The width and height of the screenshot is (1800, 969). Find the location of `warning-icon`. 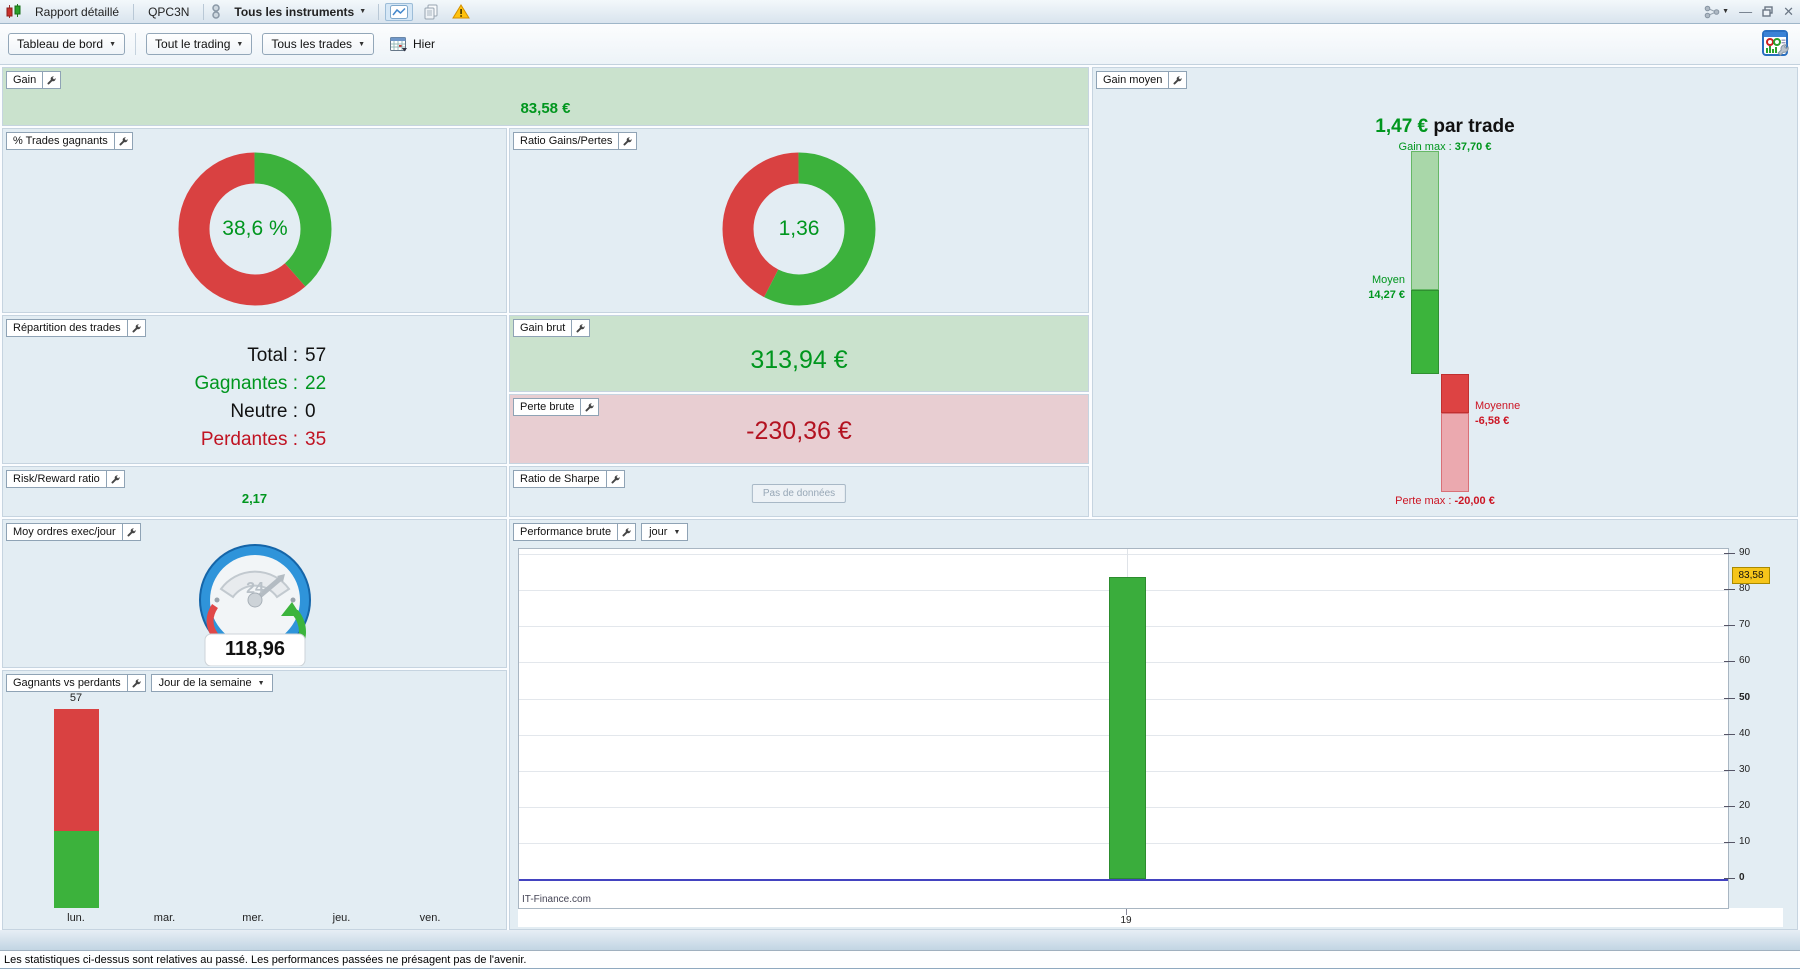

warning-icon is located at coordinates (461, 11).